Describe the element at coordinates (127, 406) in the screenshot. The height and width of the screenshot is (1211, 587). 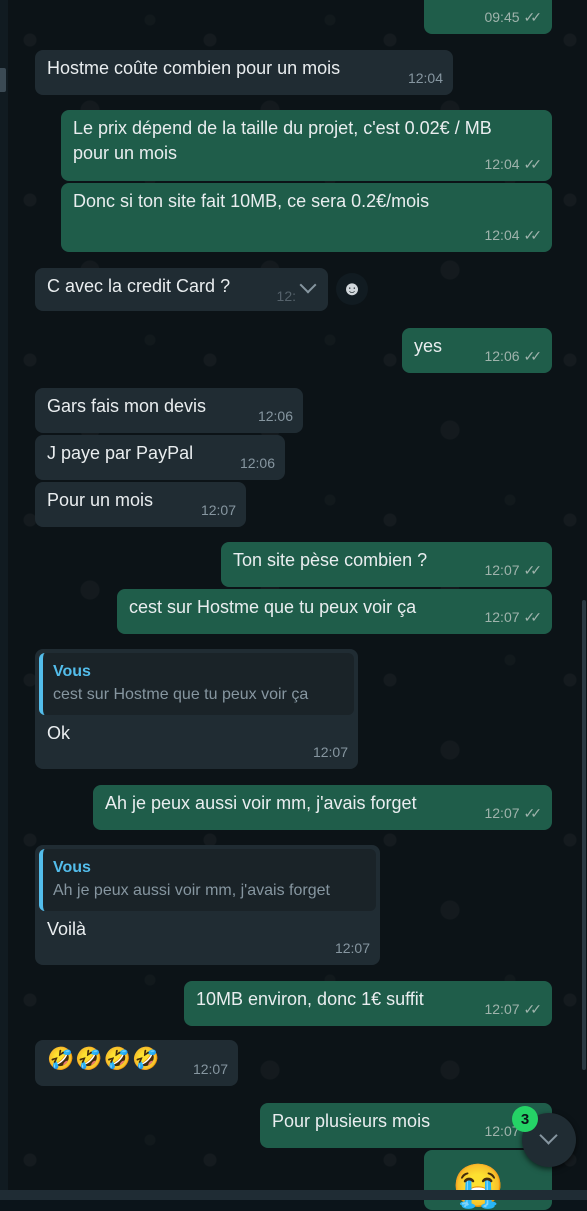
I see `message-text: Gars fais mon devis` at that location.